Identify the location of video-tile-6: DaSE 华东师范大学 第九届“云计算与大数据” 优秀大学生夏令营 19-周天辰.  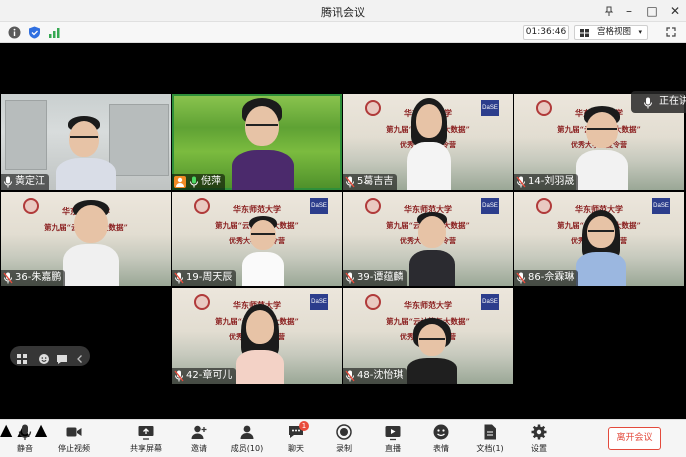
(257, 239).